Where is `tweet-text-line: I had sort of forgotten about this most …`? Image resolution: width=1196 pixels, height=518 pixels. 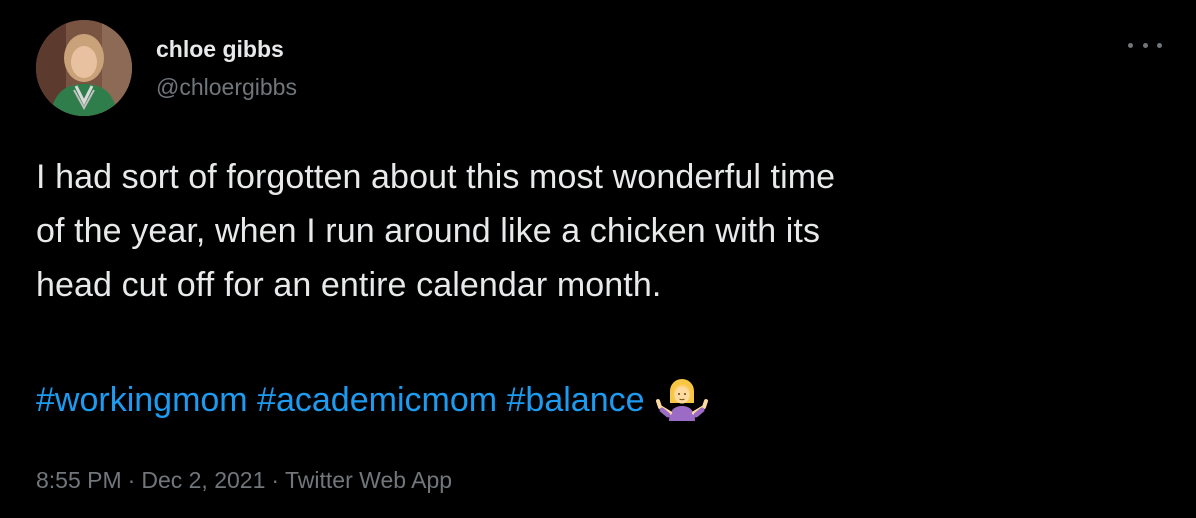
tweet-text-line: I had sort of forgotten about this most … is located at coordinates (436, 177).